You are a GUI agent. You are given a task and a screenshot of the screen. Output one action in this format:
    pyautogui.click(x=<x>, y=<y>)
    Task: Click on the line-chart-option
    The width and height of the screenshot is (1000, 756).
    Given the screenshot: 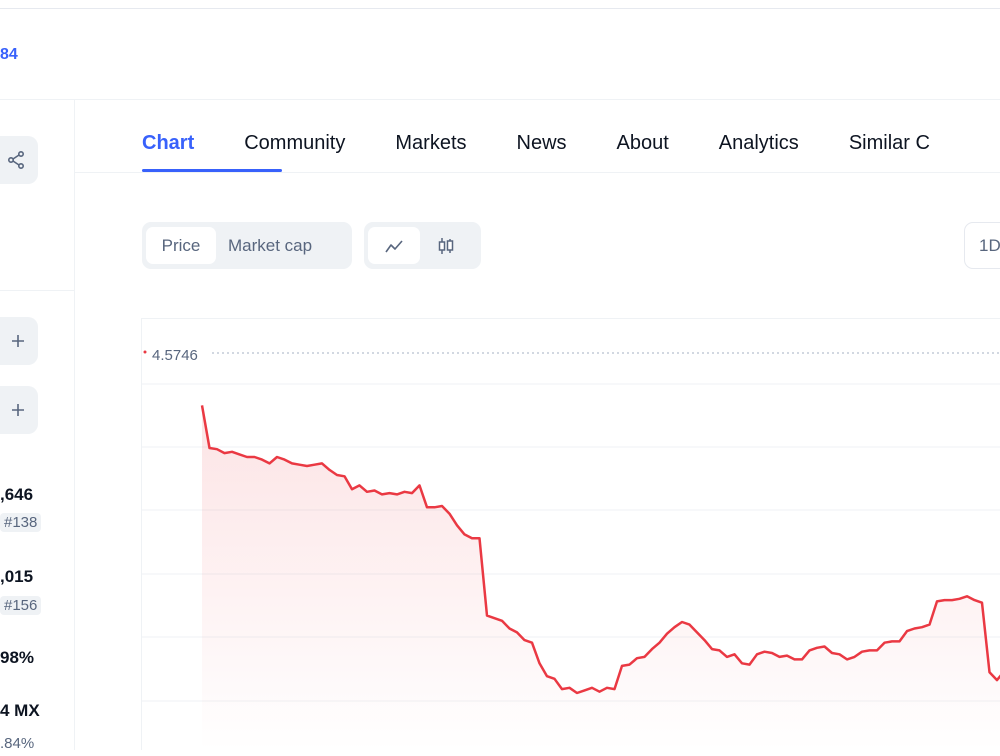 What is the action you would take?
    pyautogui.click(x=394, y=245)
    